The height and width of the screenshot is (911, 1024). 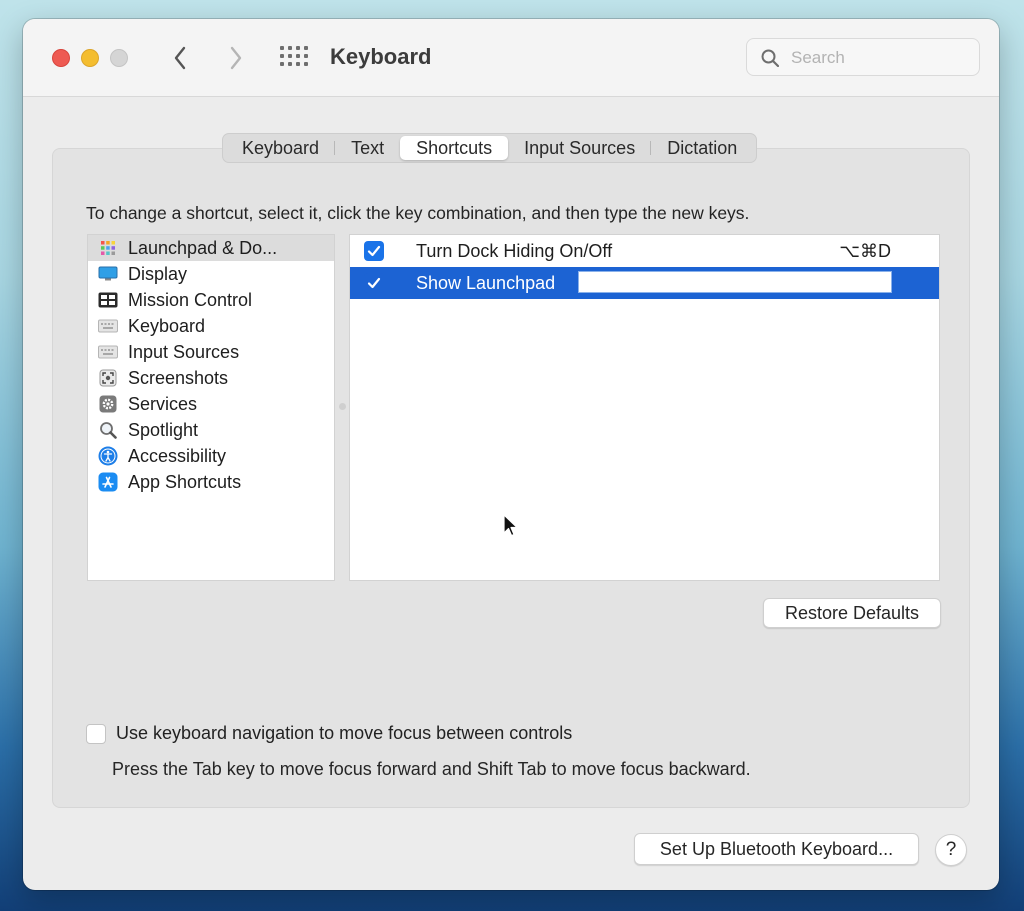 I want to click on accessibility-icon, so click(x=108, y=456).